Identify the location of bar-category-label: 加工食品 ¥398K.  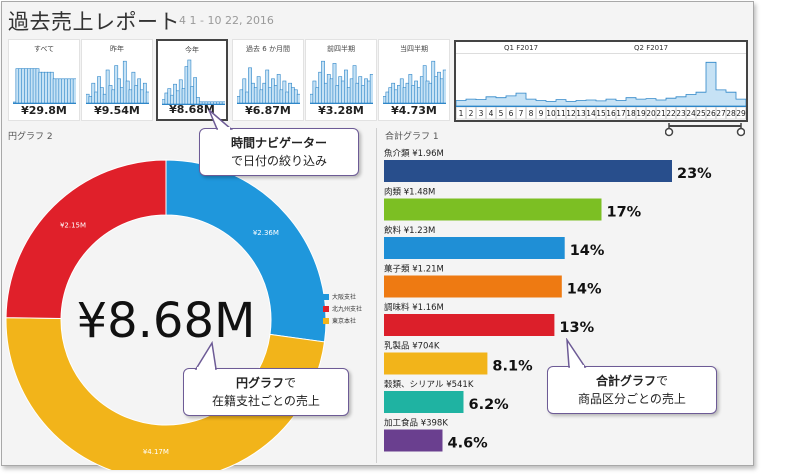
(416, 423).